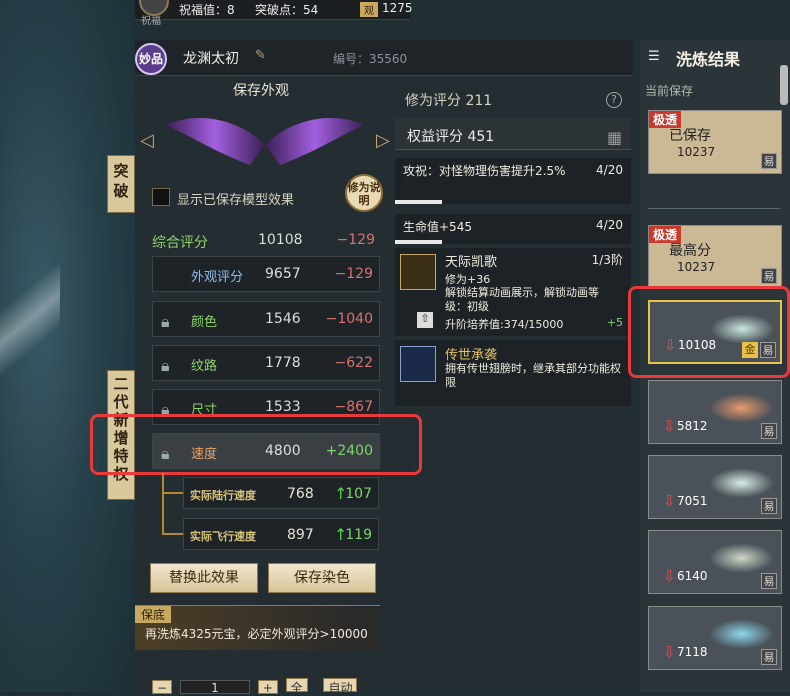  Describe the element at coordinates (696, 267) in the screenshot. I see `best-value: 10237` at that location.